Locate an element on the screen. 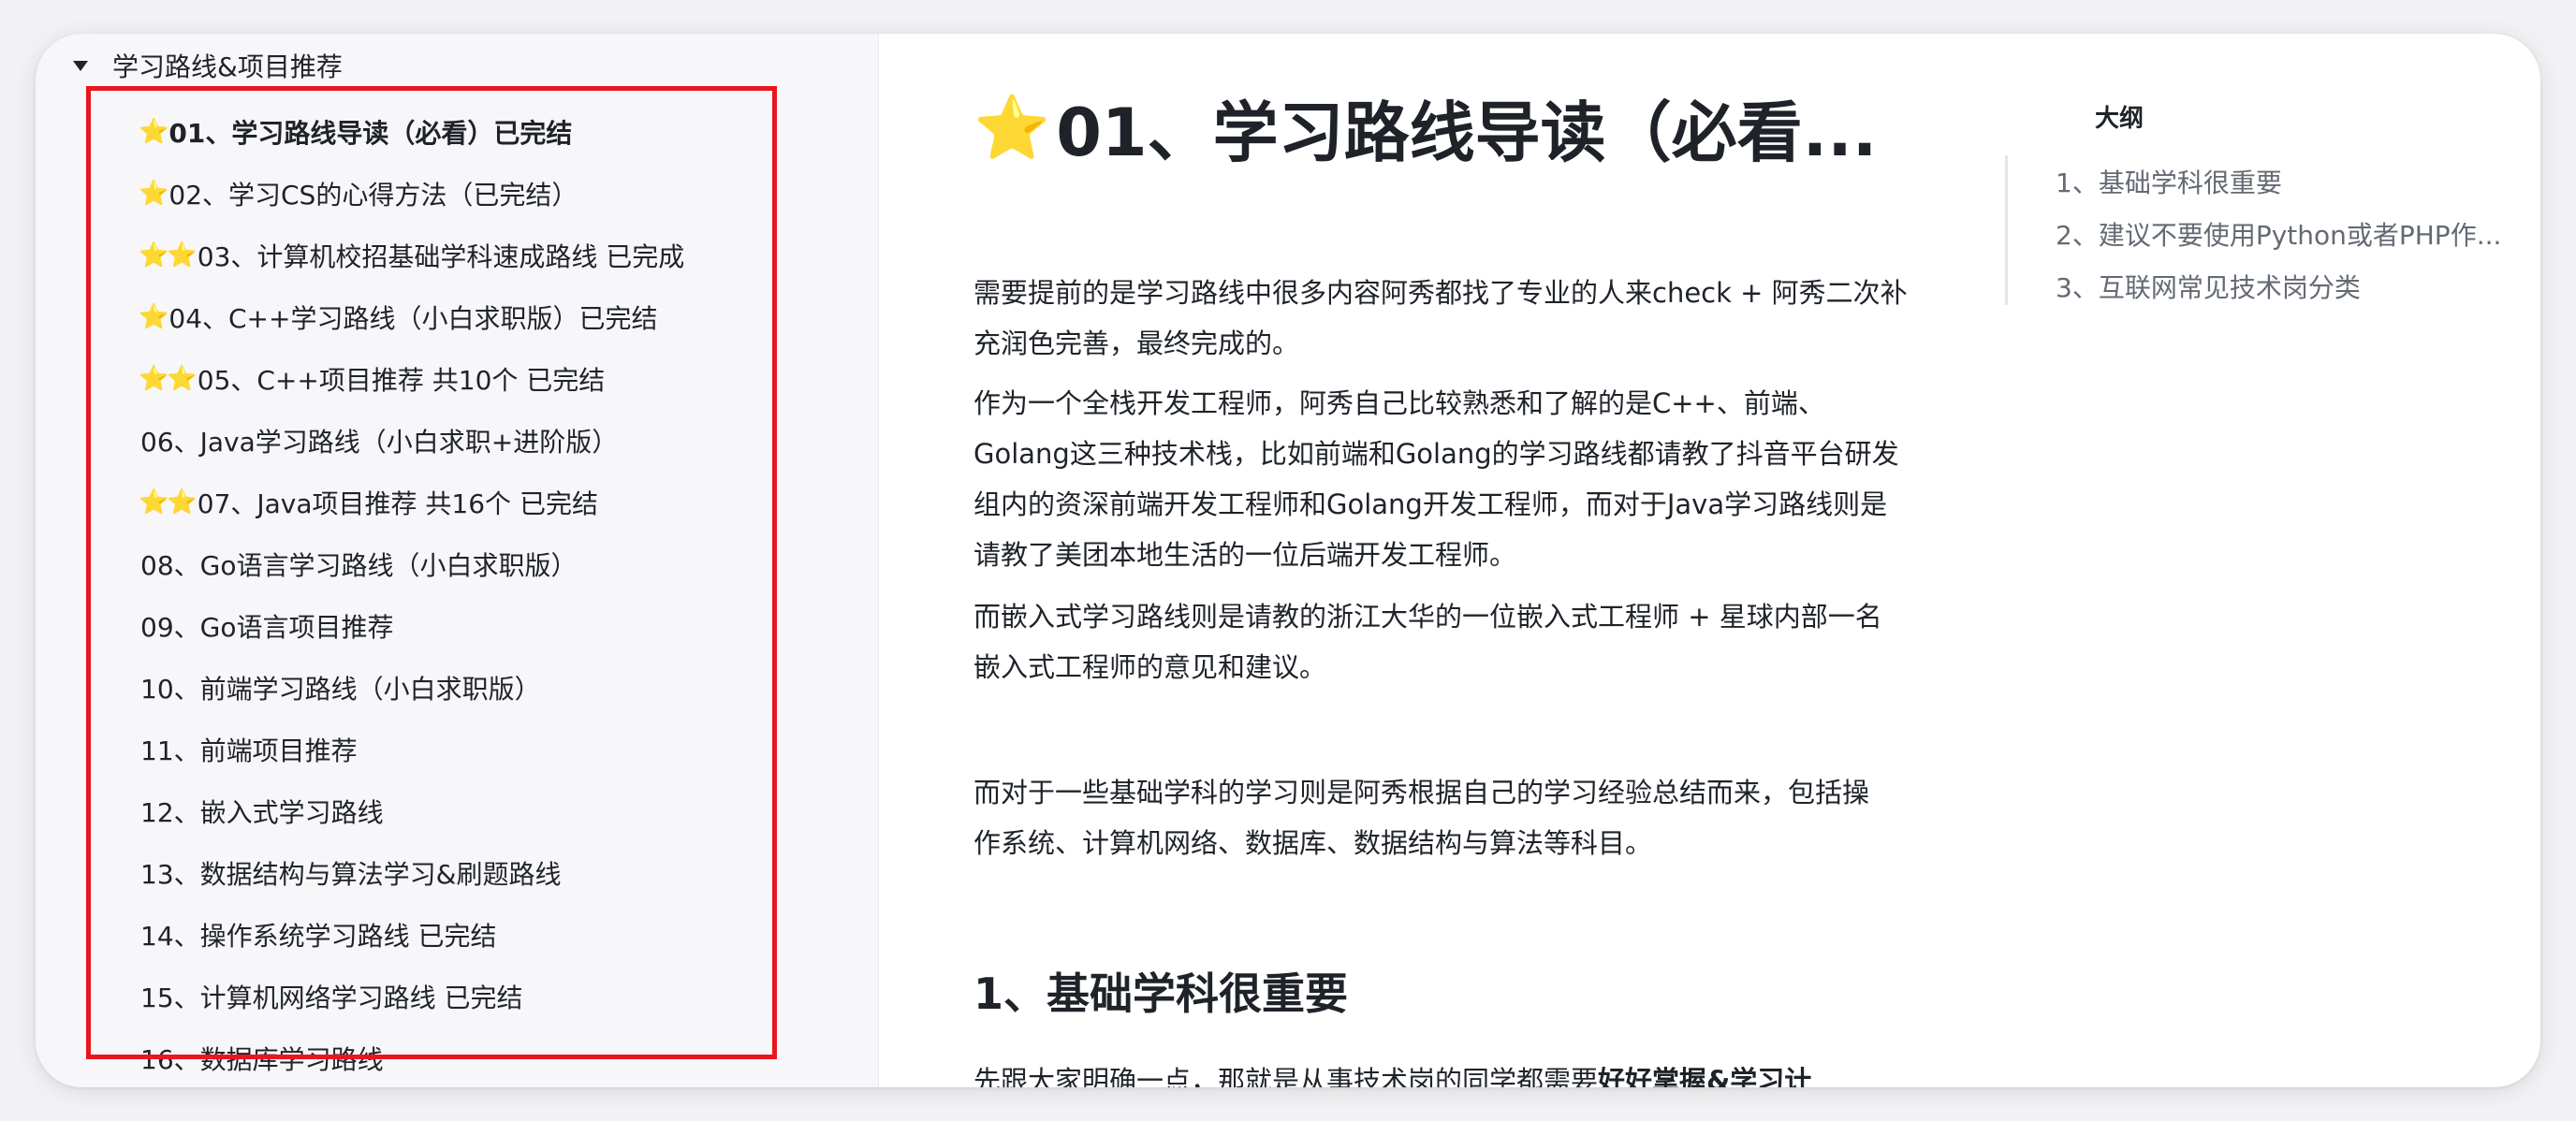  nav-item-13: 13、数据结构与算法学习&刷题路线 is located at coordinates (457, 873).